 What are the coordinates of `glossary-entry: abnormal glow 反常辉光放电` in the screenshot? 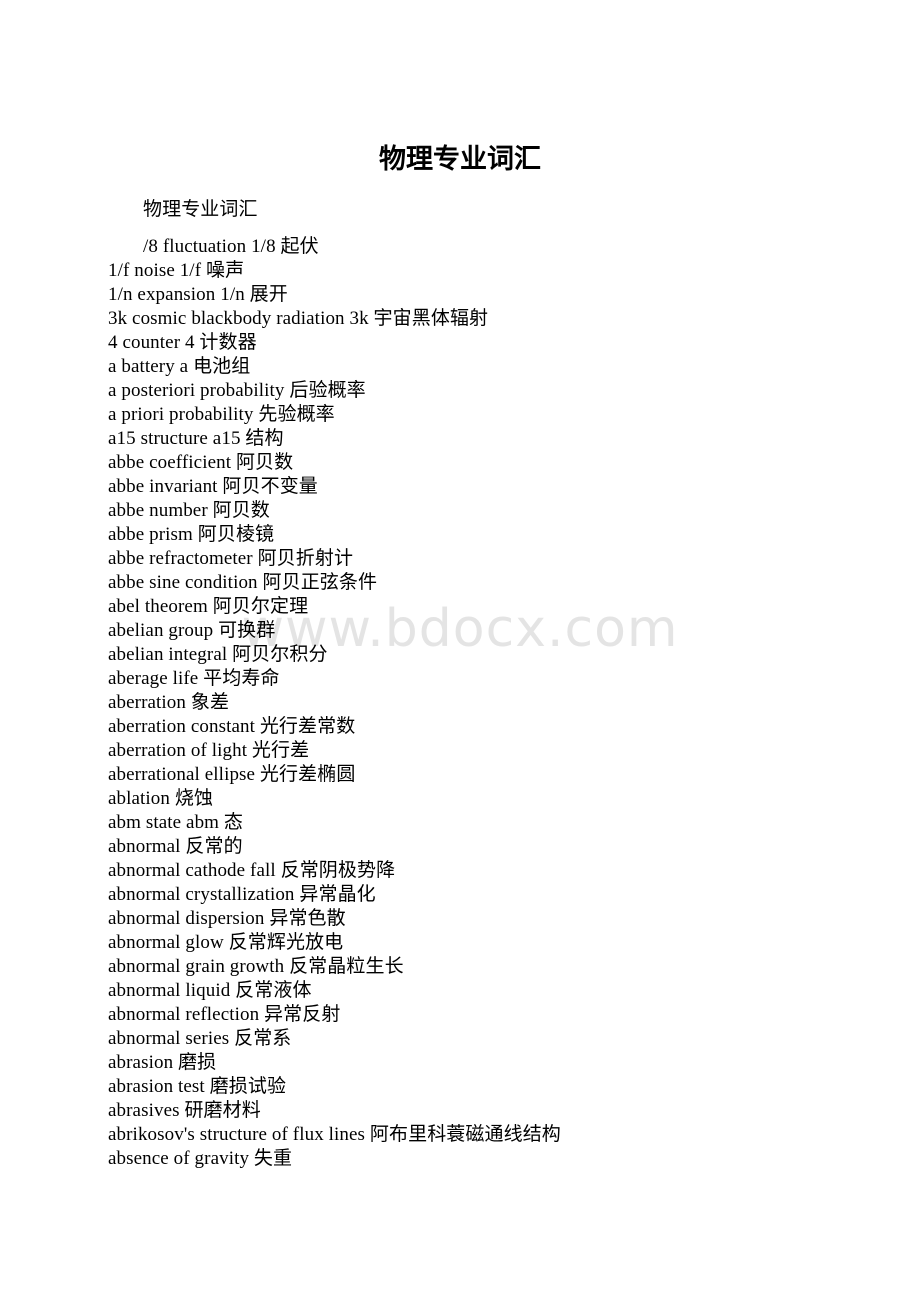 It's located at (226, 942).